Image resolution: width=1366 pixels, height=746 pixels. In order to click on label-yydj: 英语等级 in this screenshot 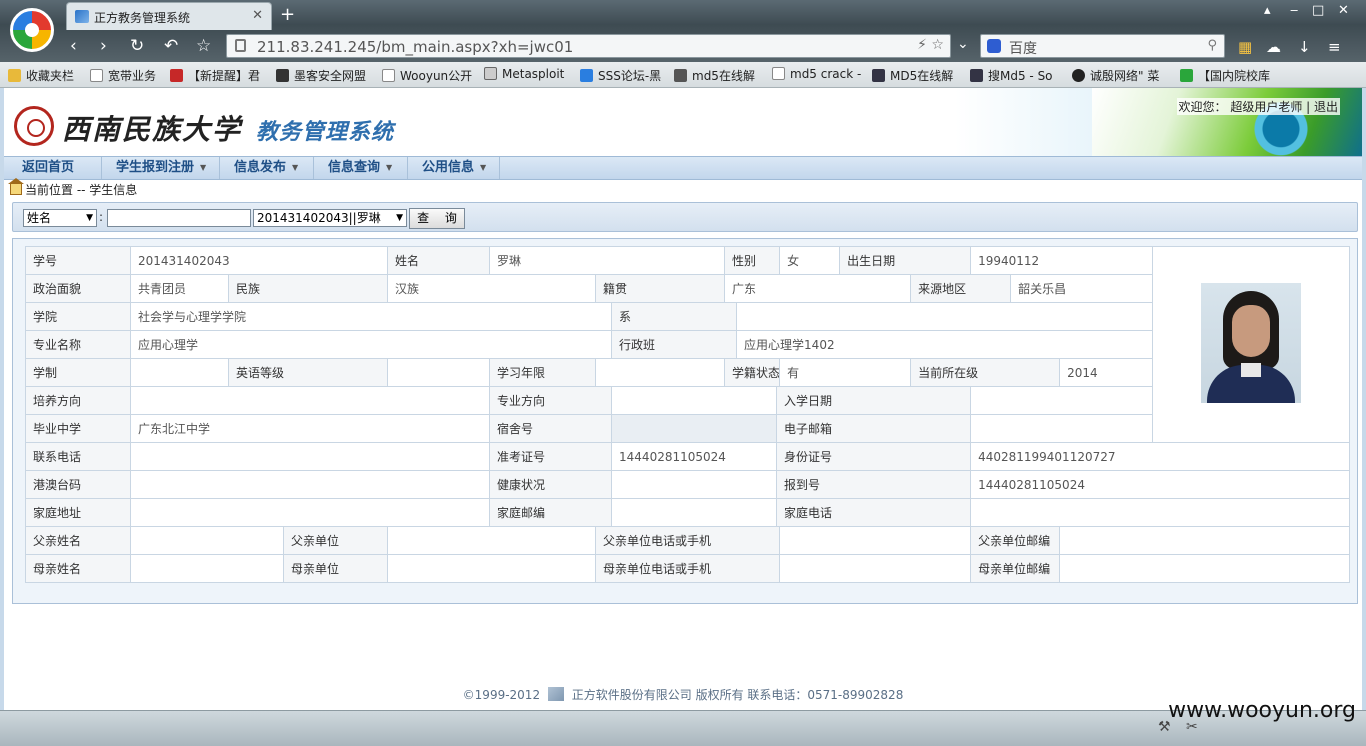, I will do `click(308, 372)`.